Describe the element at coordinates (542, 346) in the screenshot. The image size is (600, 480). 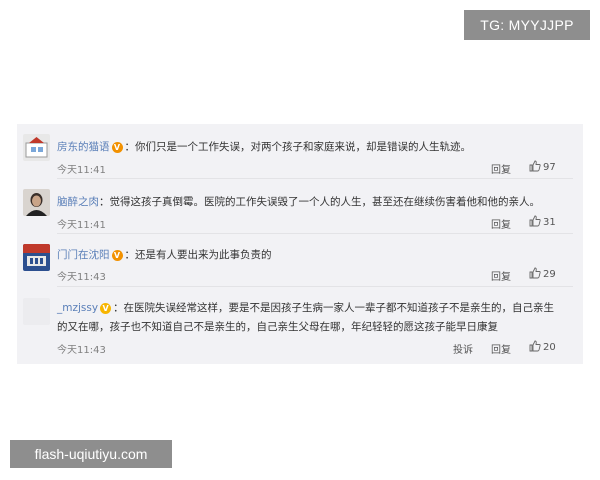
I see `like-button: 20` at that location.